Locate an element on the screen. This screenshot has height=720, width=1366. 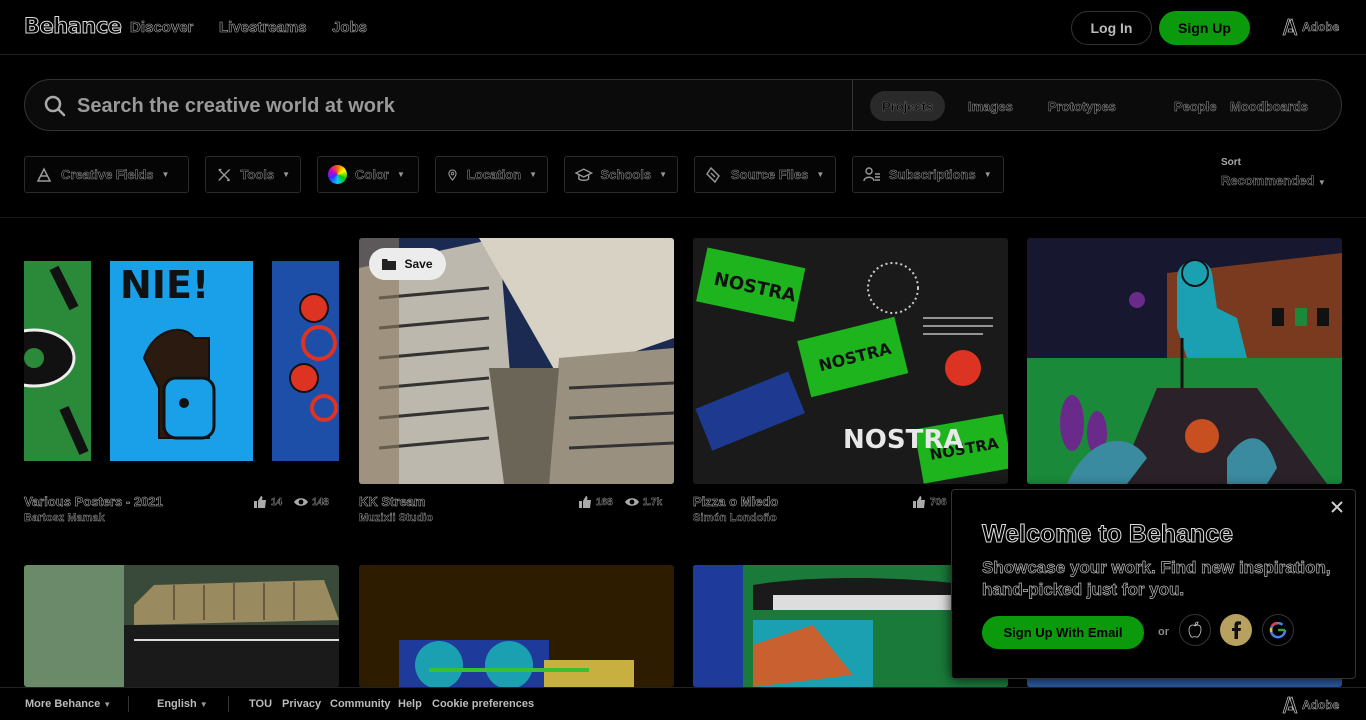
filter-source-files: Source Files ▼ is located at coordinates (765, 174).